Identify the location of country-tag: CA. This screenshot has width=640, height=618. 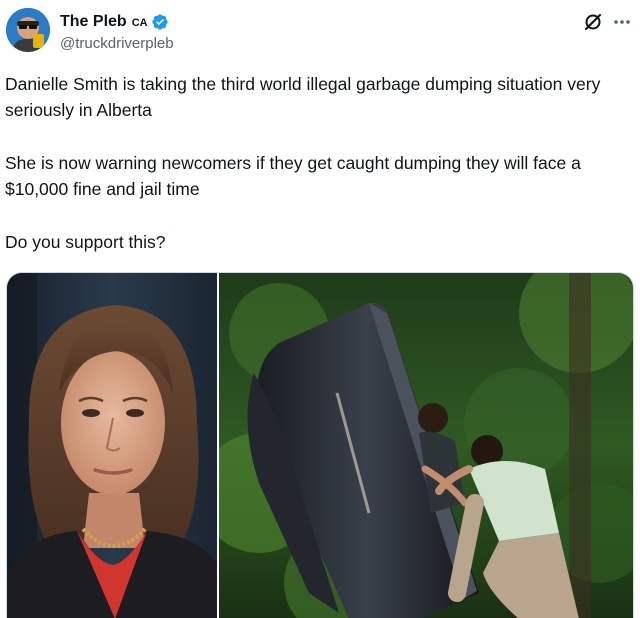
(139, 23).